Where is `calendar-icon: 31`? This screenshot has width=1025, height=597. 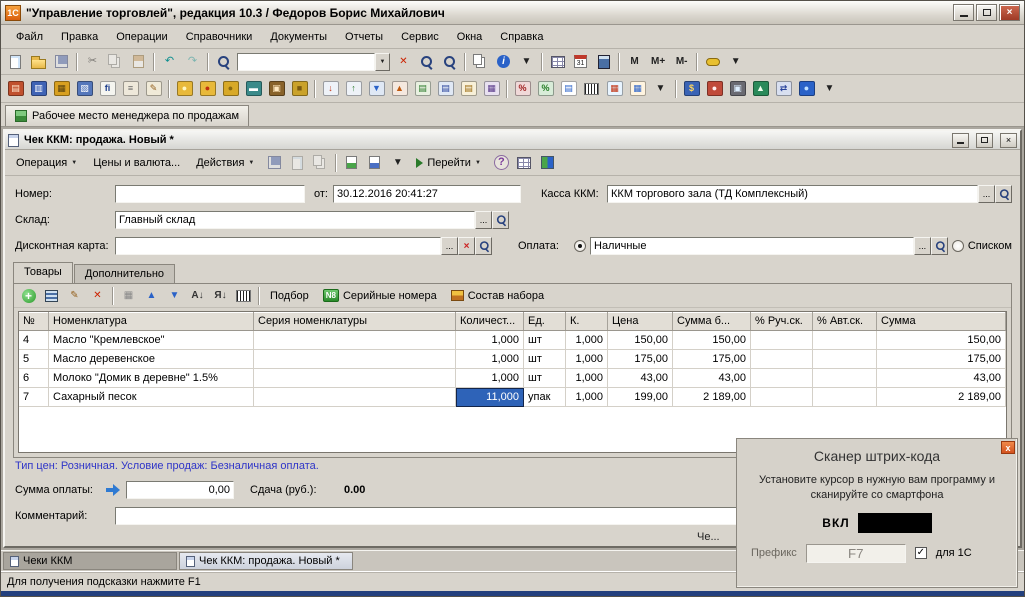
calendar-icon: 31 is located at coordinates (580, 61).